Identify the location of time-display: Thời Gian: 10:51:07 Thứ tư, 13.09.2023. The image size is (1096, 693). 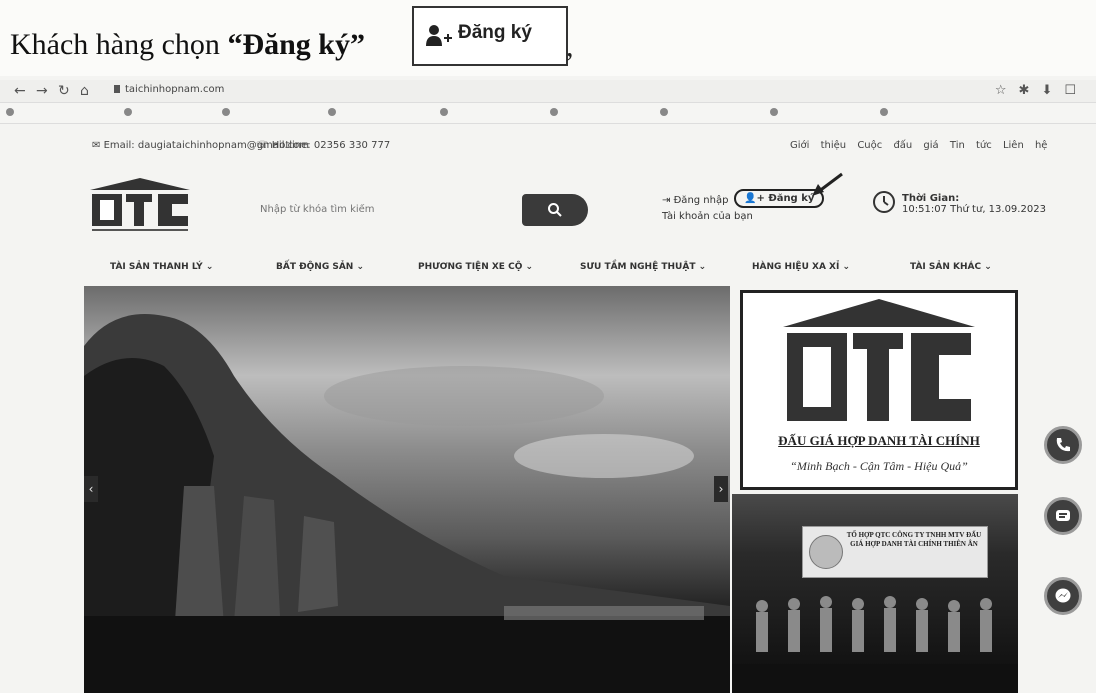
(974, 204).